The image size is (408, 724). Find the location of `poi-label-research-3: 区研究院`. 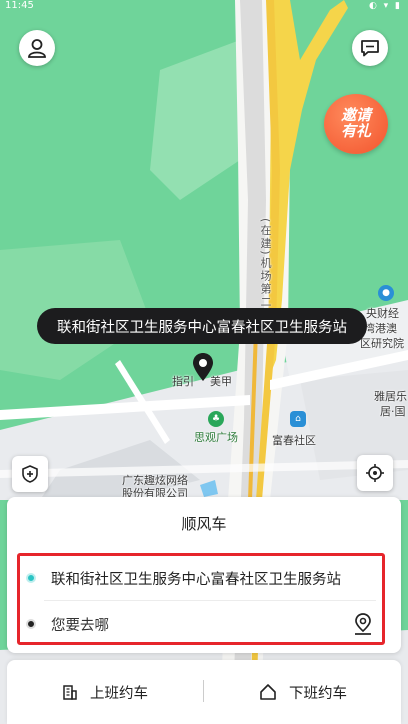

poi-label-research-3: 区研究院 is located at coordinates (382, 343).